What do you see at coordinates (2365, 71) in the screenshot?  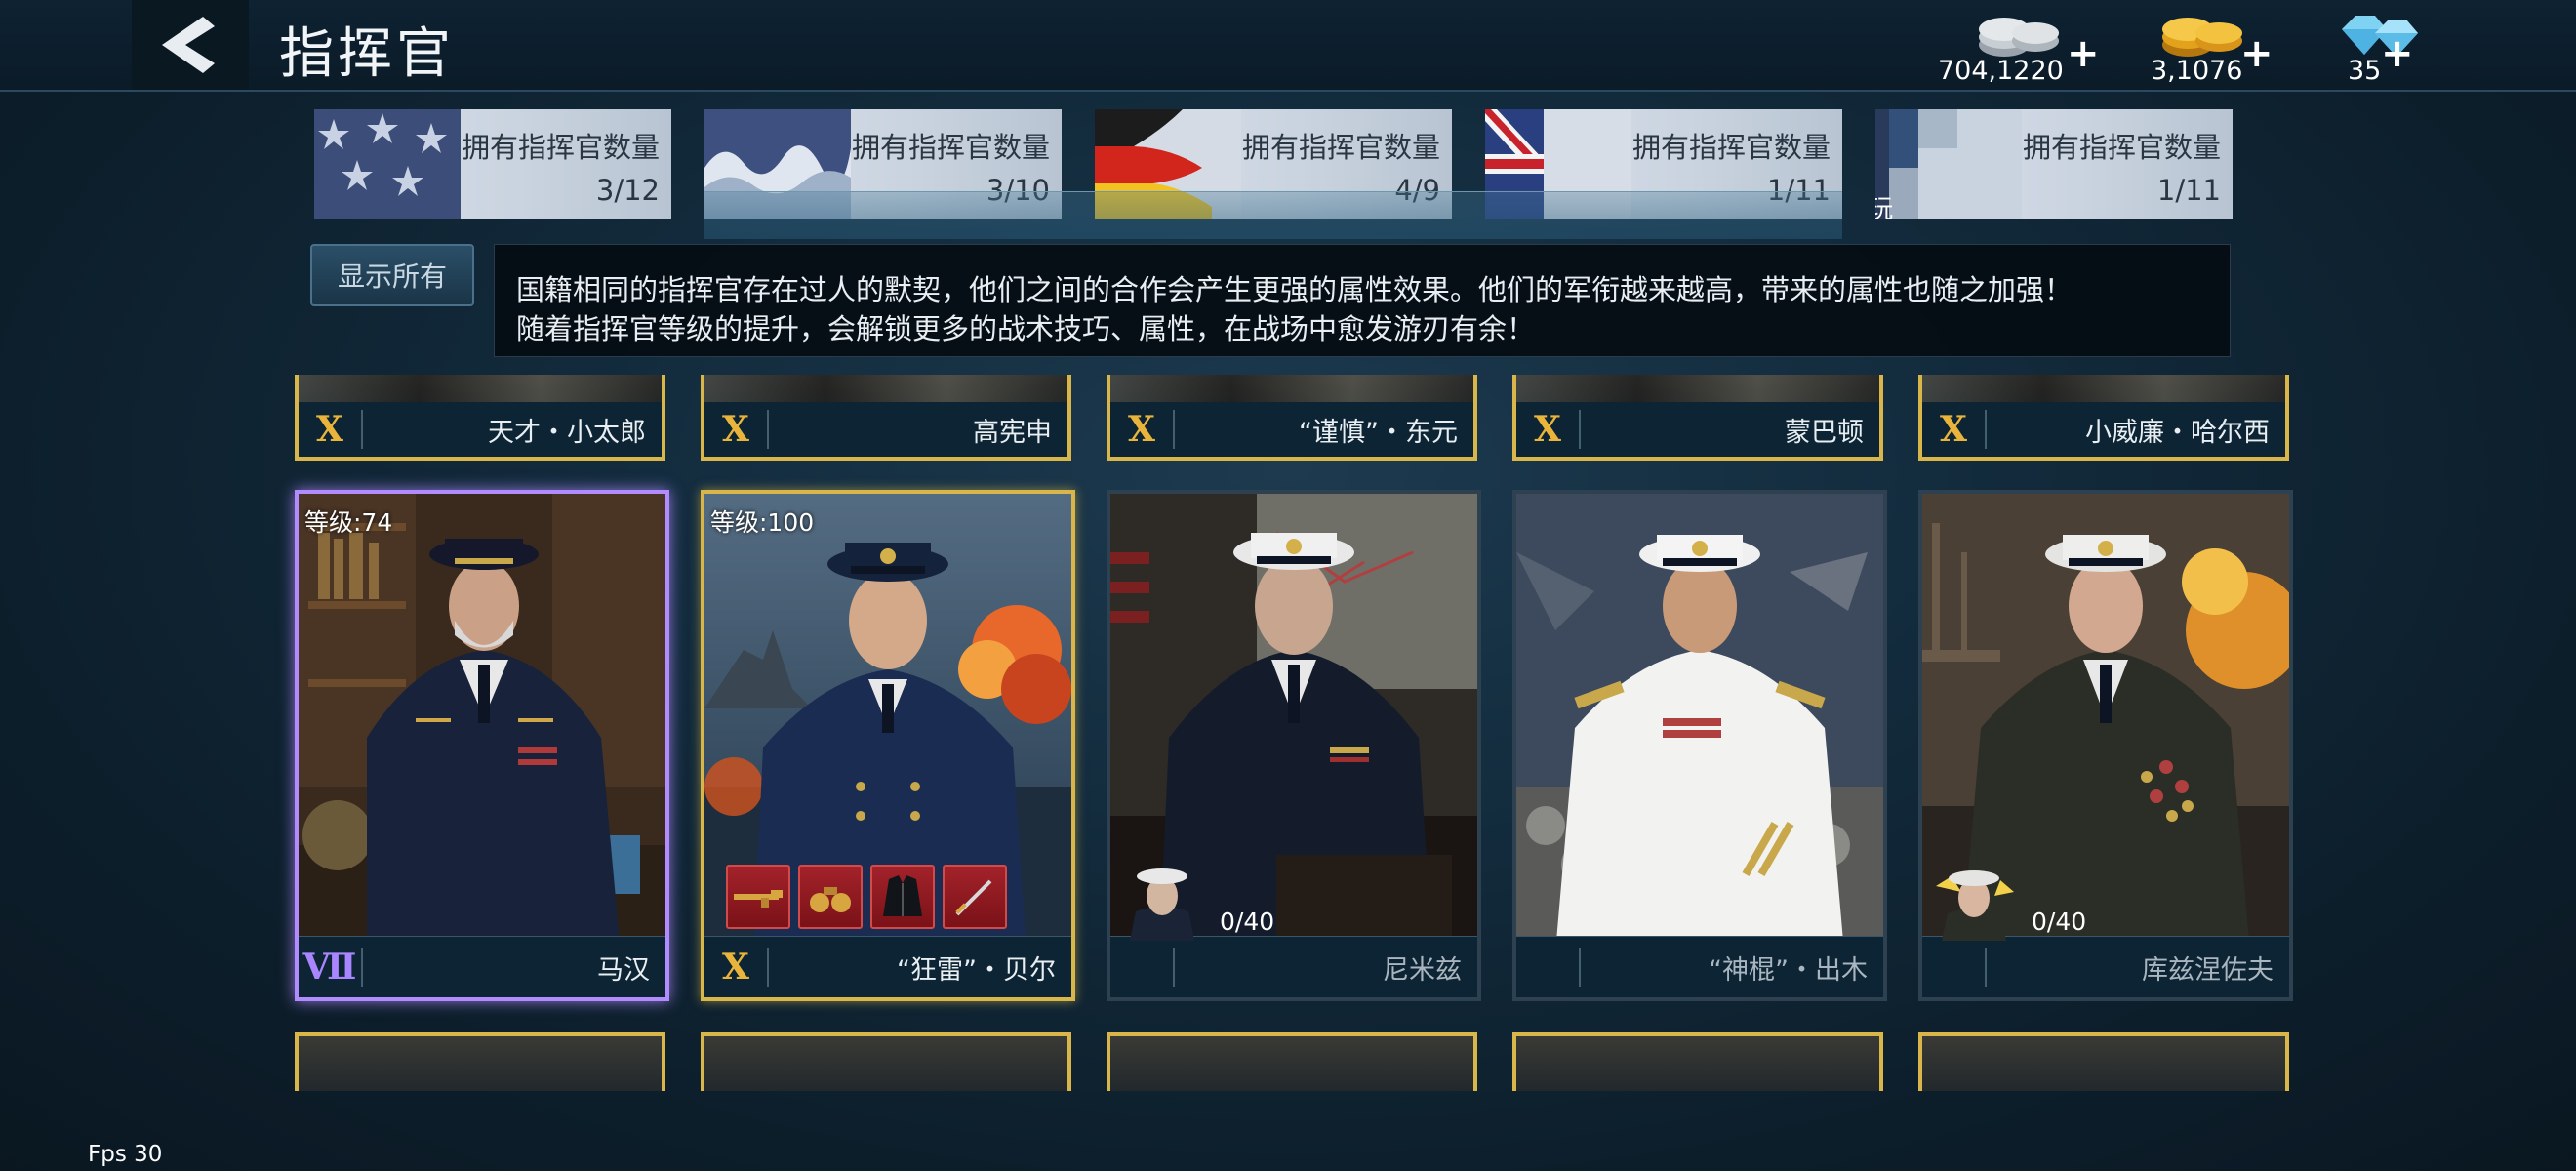 I see `diamond-value: 35` at bounding box center [2365, 71].